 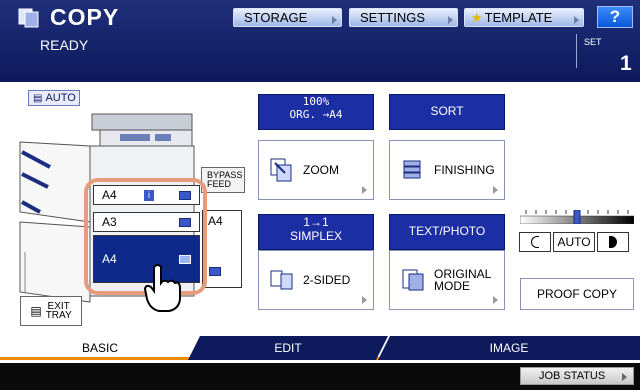 What do you see at coordinates (64, 45) in the screenshot?
I see `status-text: READY` at bounding box center [64, 45].